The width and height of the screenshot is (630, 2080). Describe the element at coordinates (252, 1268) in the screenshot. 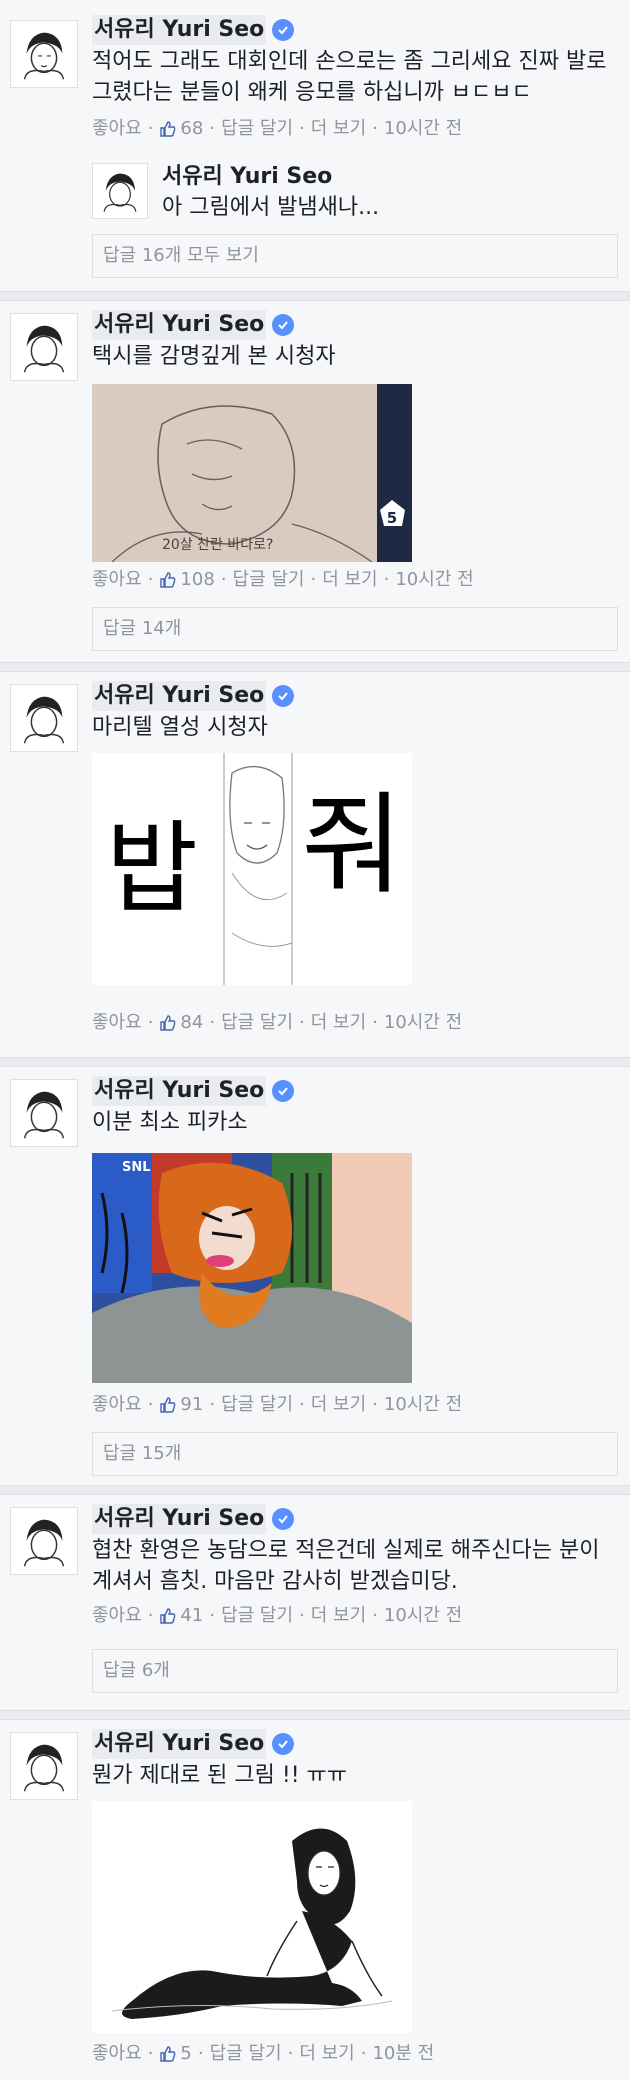

I see `comment-image: SNL` at that location.